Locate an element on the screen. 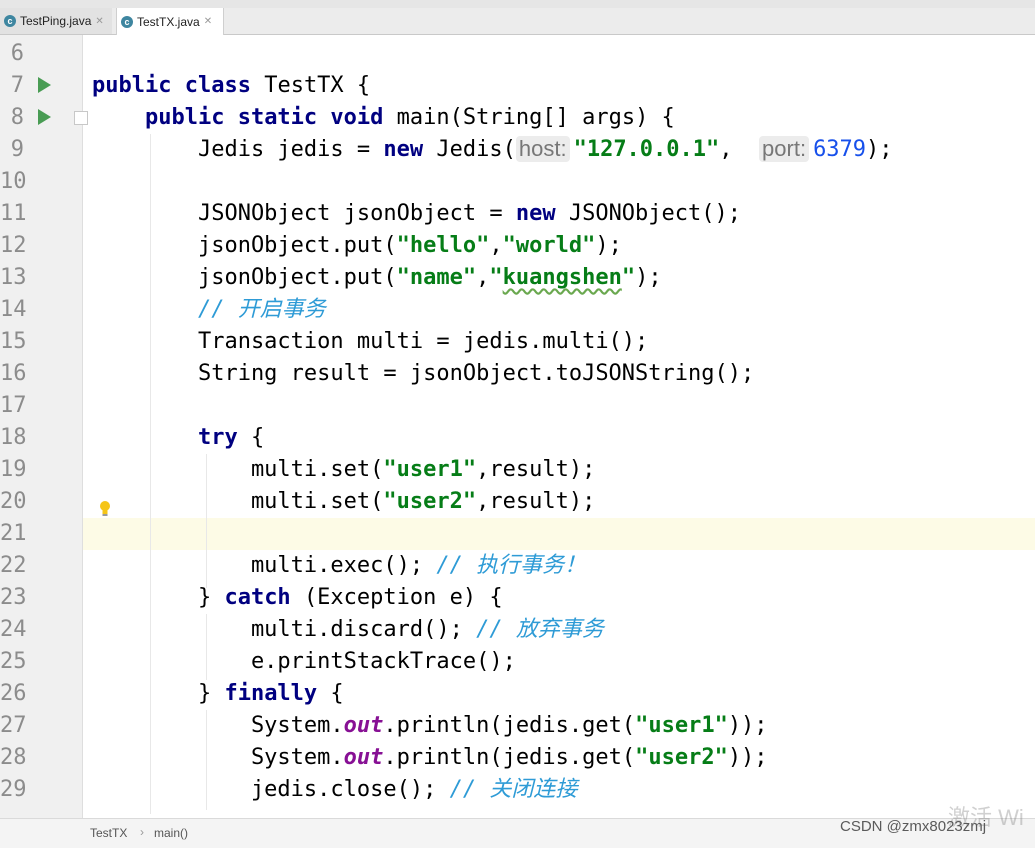 Image resolution: width=1035 pixels, height=848 pixels. line-number: 9 is located at coordinates (17, 149).